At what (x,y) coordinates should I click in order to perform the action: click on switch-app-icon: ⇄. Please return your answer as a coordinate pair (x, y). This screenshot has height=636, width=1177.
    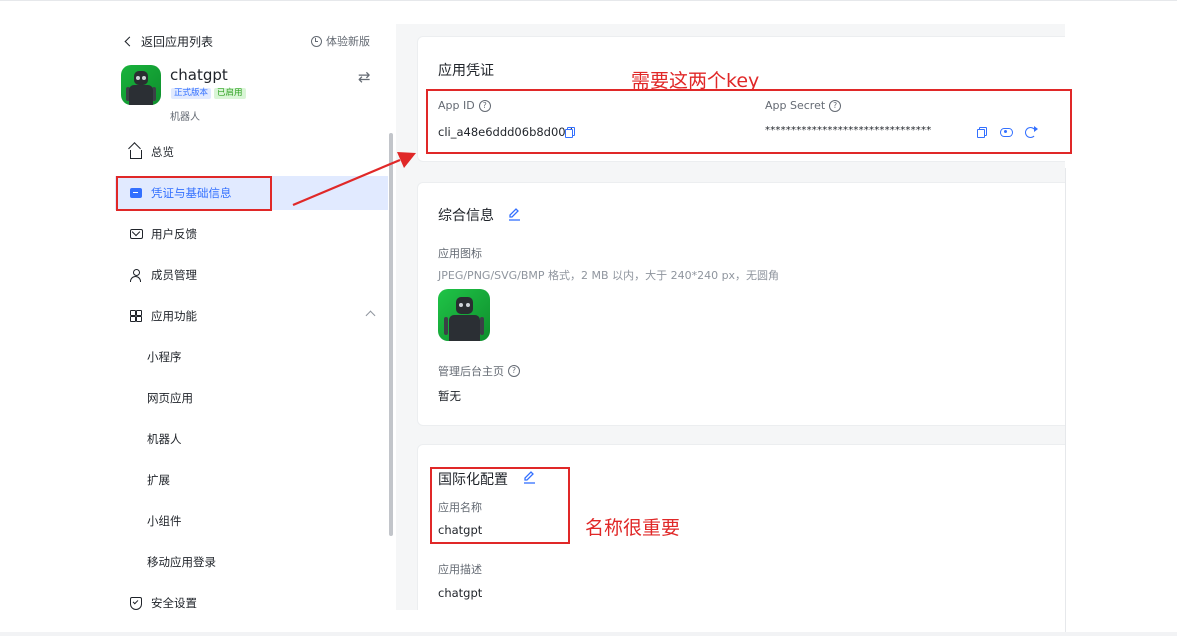
    Looking at the image, I should click on (364, 77).